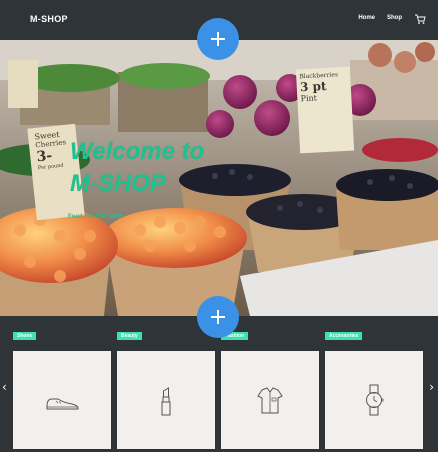 The width and height of the screenshot is (438, 452). I want to click on carousel-prev-arrow: ‹, so click(4, 387).